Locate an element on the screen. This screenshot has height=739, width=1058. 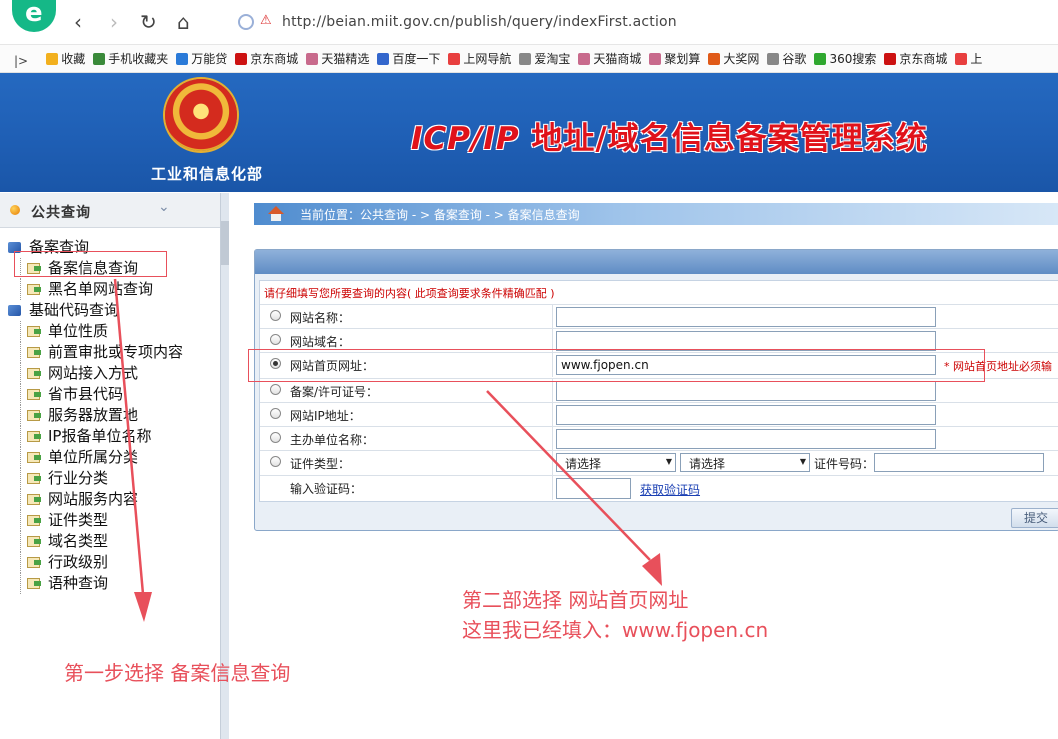
home-icon: ⌂ is located at coordinates (183, 22).